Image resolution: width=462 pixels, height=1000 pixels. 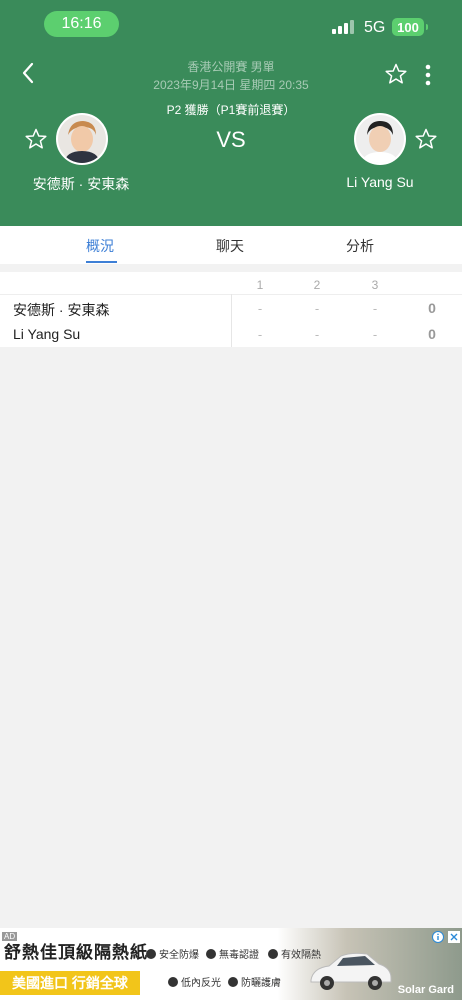 I want to click on close-icon, so click(x=454, y=937).